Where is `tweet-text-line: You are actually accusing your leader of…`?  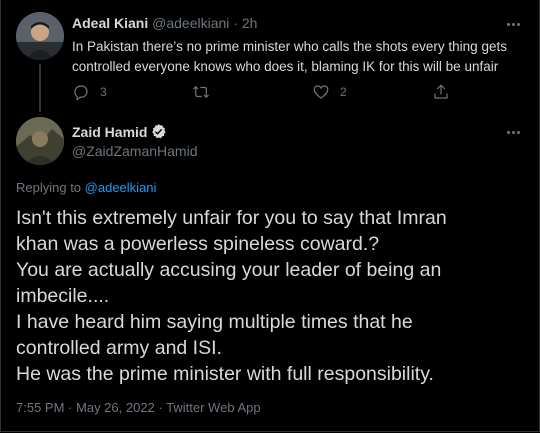
tweet-text-line: You are actually accusing your leader of… is located at coordinates (229, 270).